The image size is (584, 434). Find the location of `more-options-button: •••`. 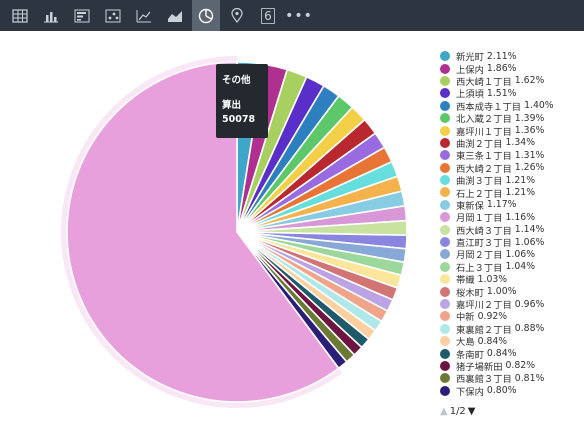

more-options-button: ••• is located at coordinates (299, 15).